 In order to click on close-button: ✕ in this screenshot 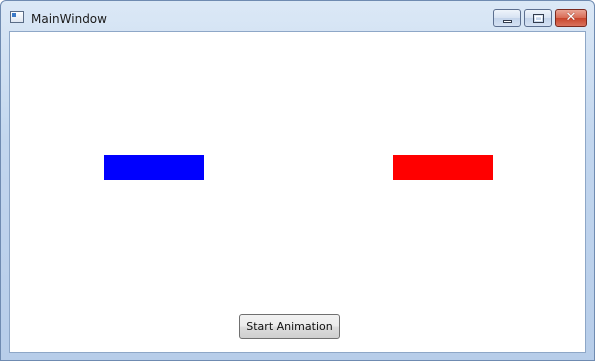, I will do `click(571, 18)`.